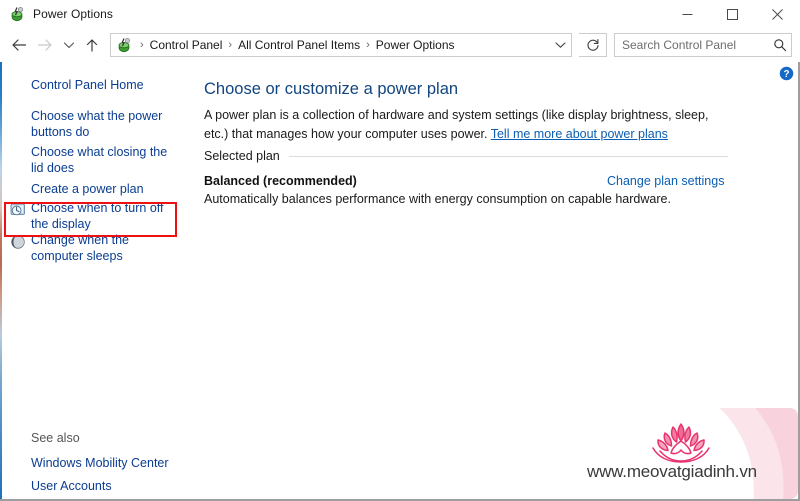 Image resolution: width=800 pixels, height=501 pixels. Describe the element at coordinates (299, 45) in the screenshot. I see `breadcrumb-item-all-items: All Control Panel Items` at that location.